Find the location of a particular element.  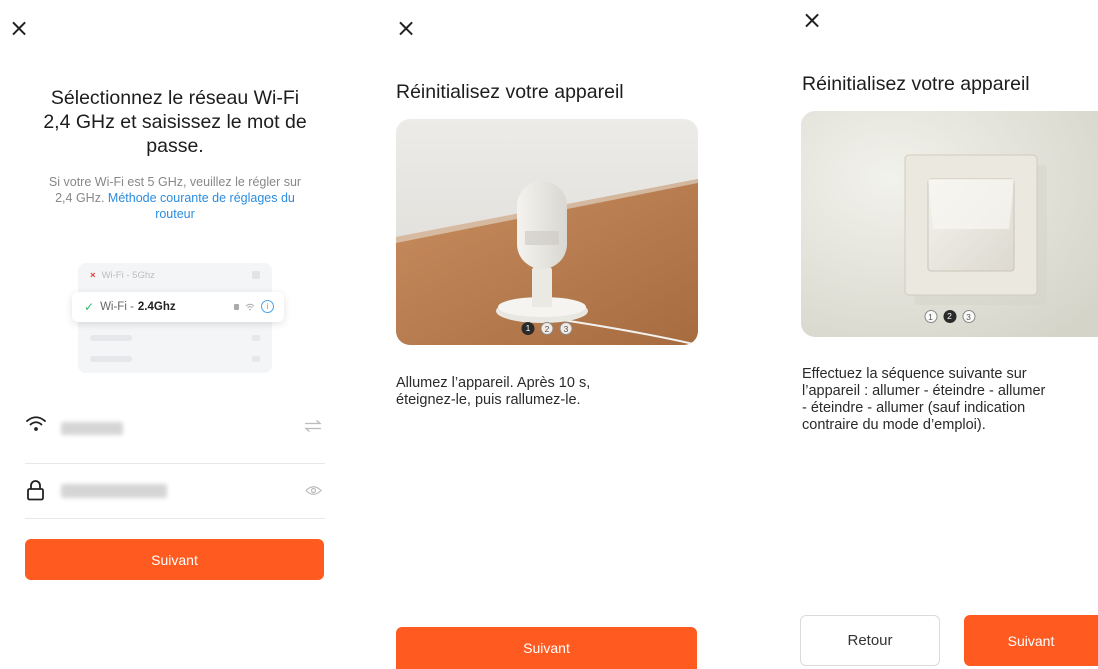

wifi-item-5ghz: × Wi-Fi - 5Ghz is located at coordinates (175, 275).